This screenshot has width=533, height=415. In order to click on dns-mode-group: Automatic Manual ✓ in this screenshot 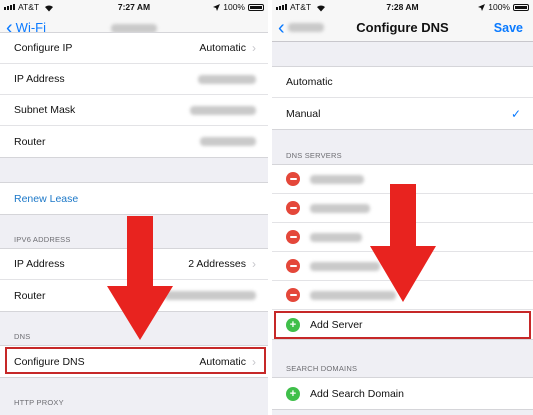, I will do `click(402, 98)`.